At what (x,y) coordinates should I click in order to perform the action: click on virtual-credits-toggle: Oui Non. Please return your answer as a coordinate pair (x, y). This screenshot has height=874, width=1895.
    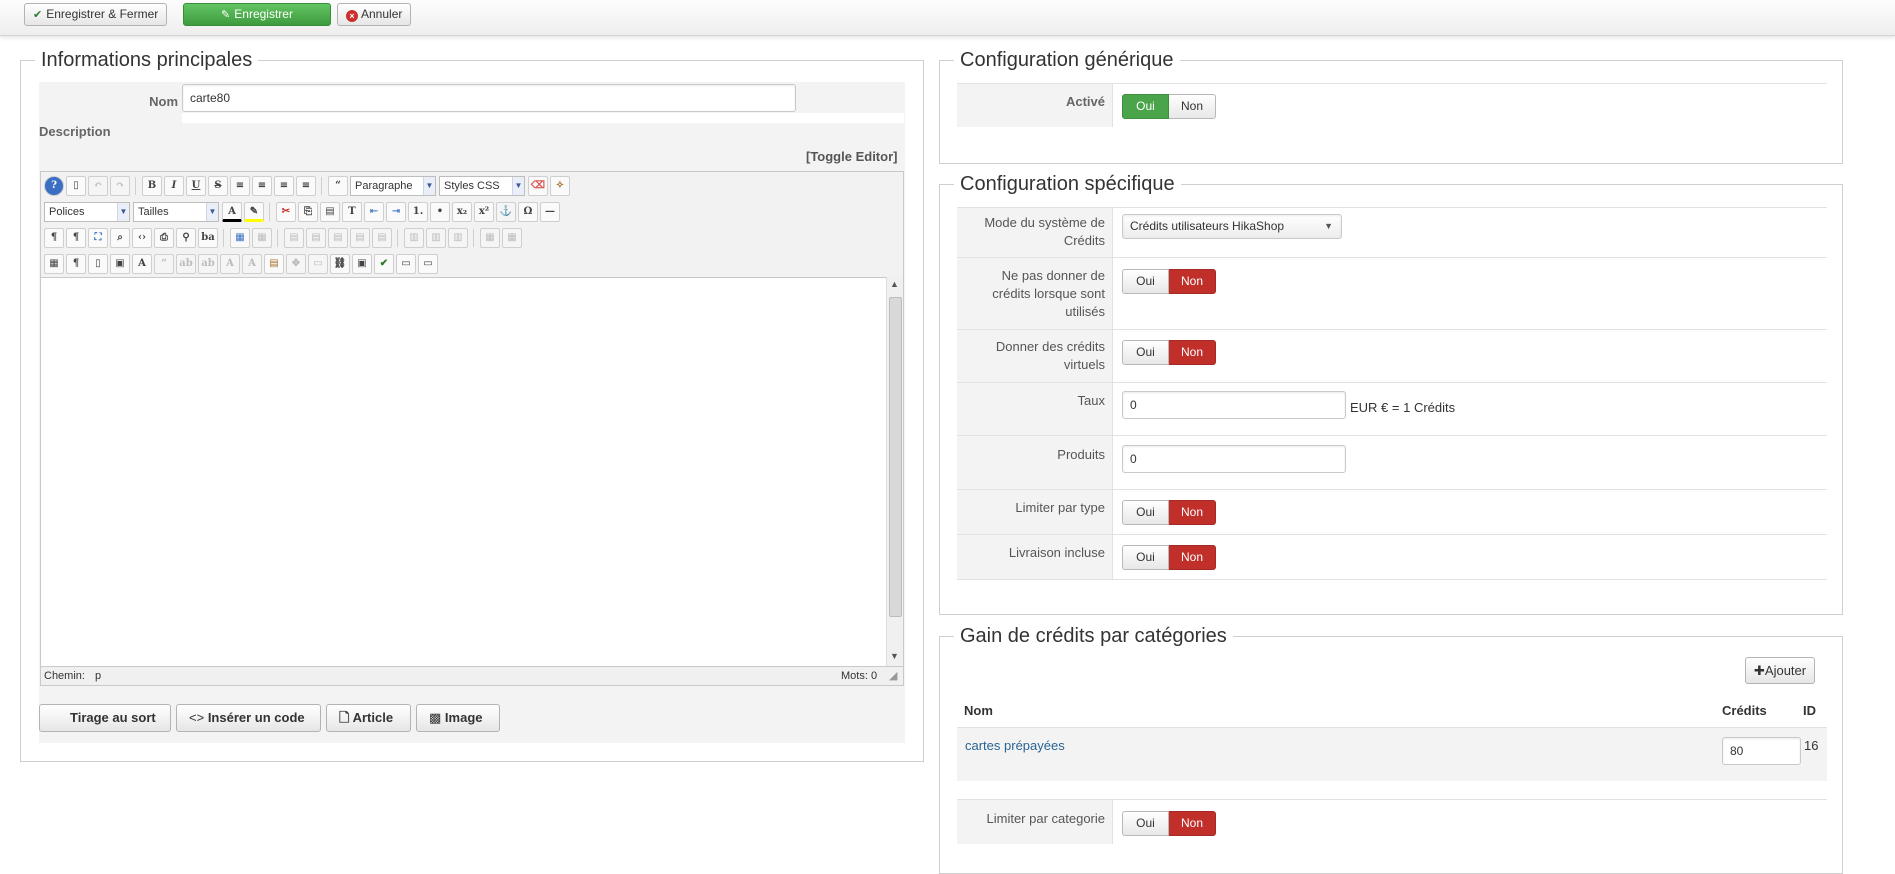
    Looking at the image, I should click on (1169, 352).